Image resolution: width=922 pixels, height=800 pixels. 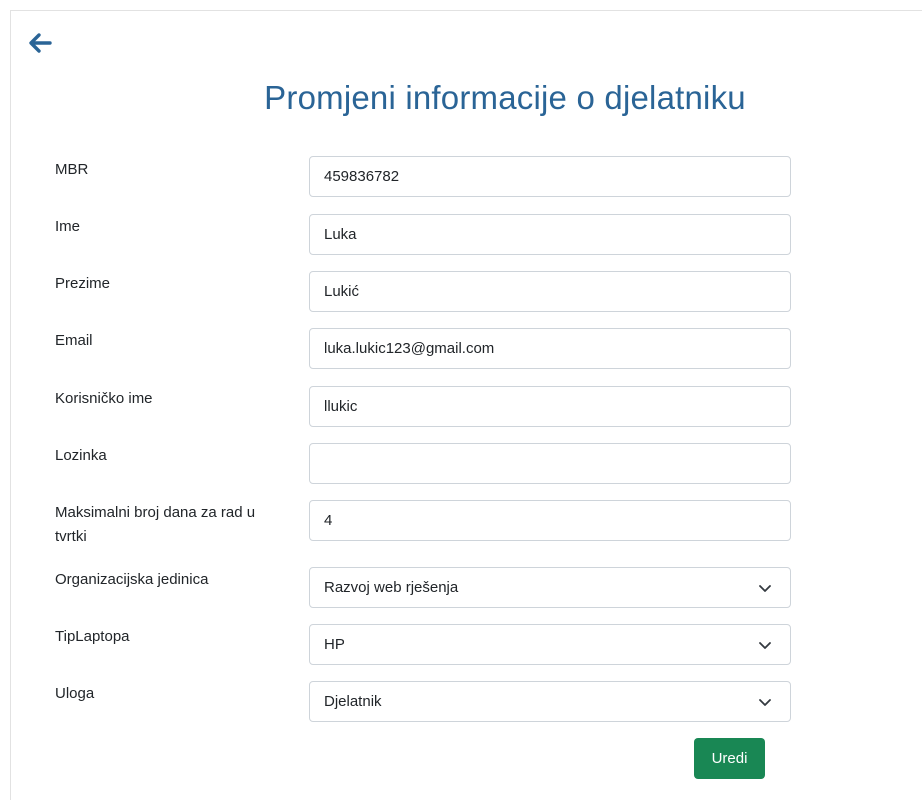 I want to click on email-label: Email, so click(x=74, y=340).